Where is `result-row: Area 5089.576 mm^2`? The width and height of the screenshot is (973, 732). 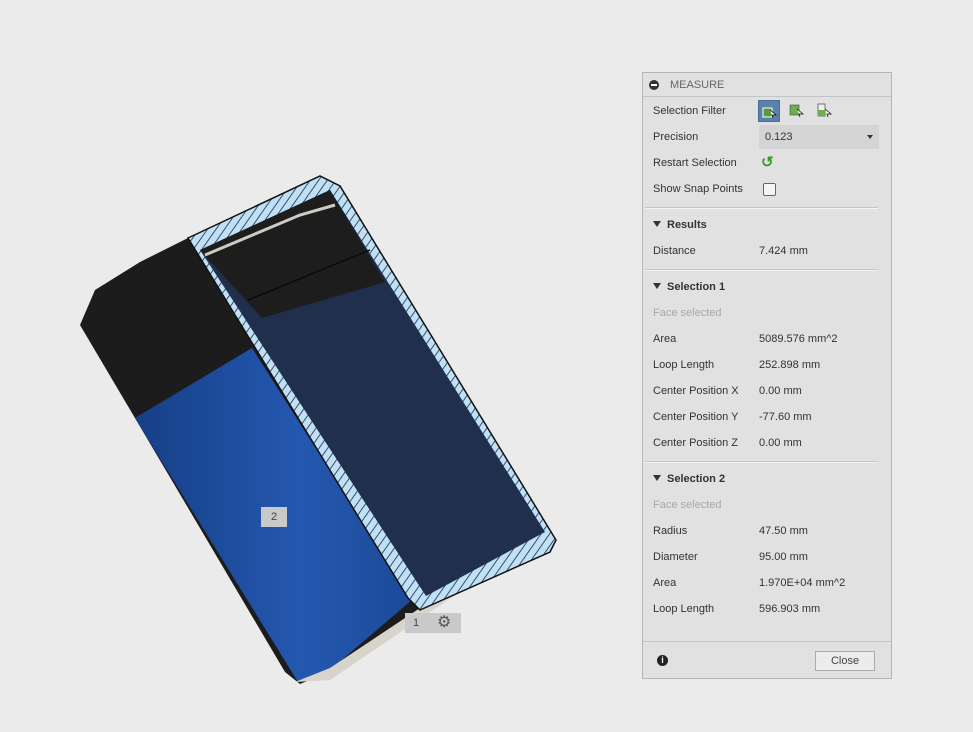
result-row: Area 5089.576 mm^2 is located at coordinates (766, 339).